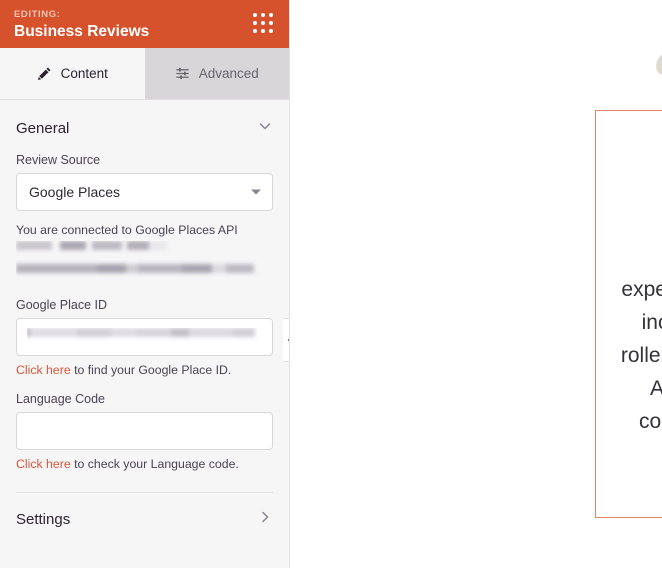 The image size is (662, 568). What do you see at coordinates (58, 160) in the screenshot?
I see `review-source-label: Review Source` at bounding box center [58, 160].